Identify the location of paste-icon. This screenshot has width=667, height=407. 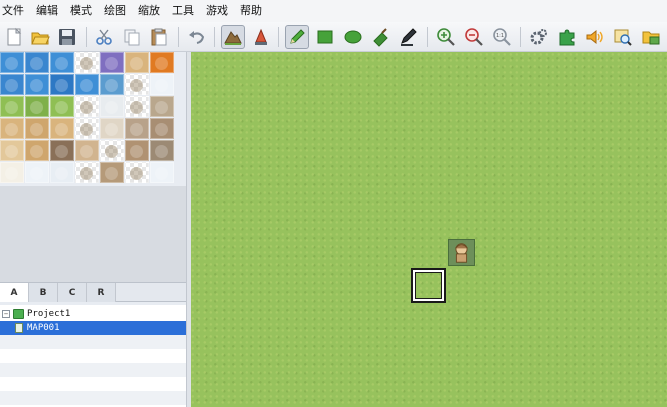
(159, 37).